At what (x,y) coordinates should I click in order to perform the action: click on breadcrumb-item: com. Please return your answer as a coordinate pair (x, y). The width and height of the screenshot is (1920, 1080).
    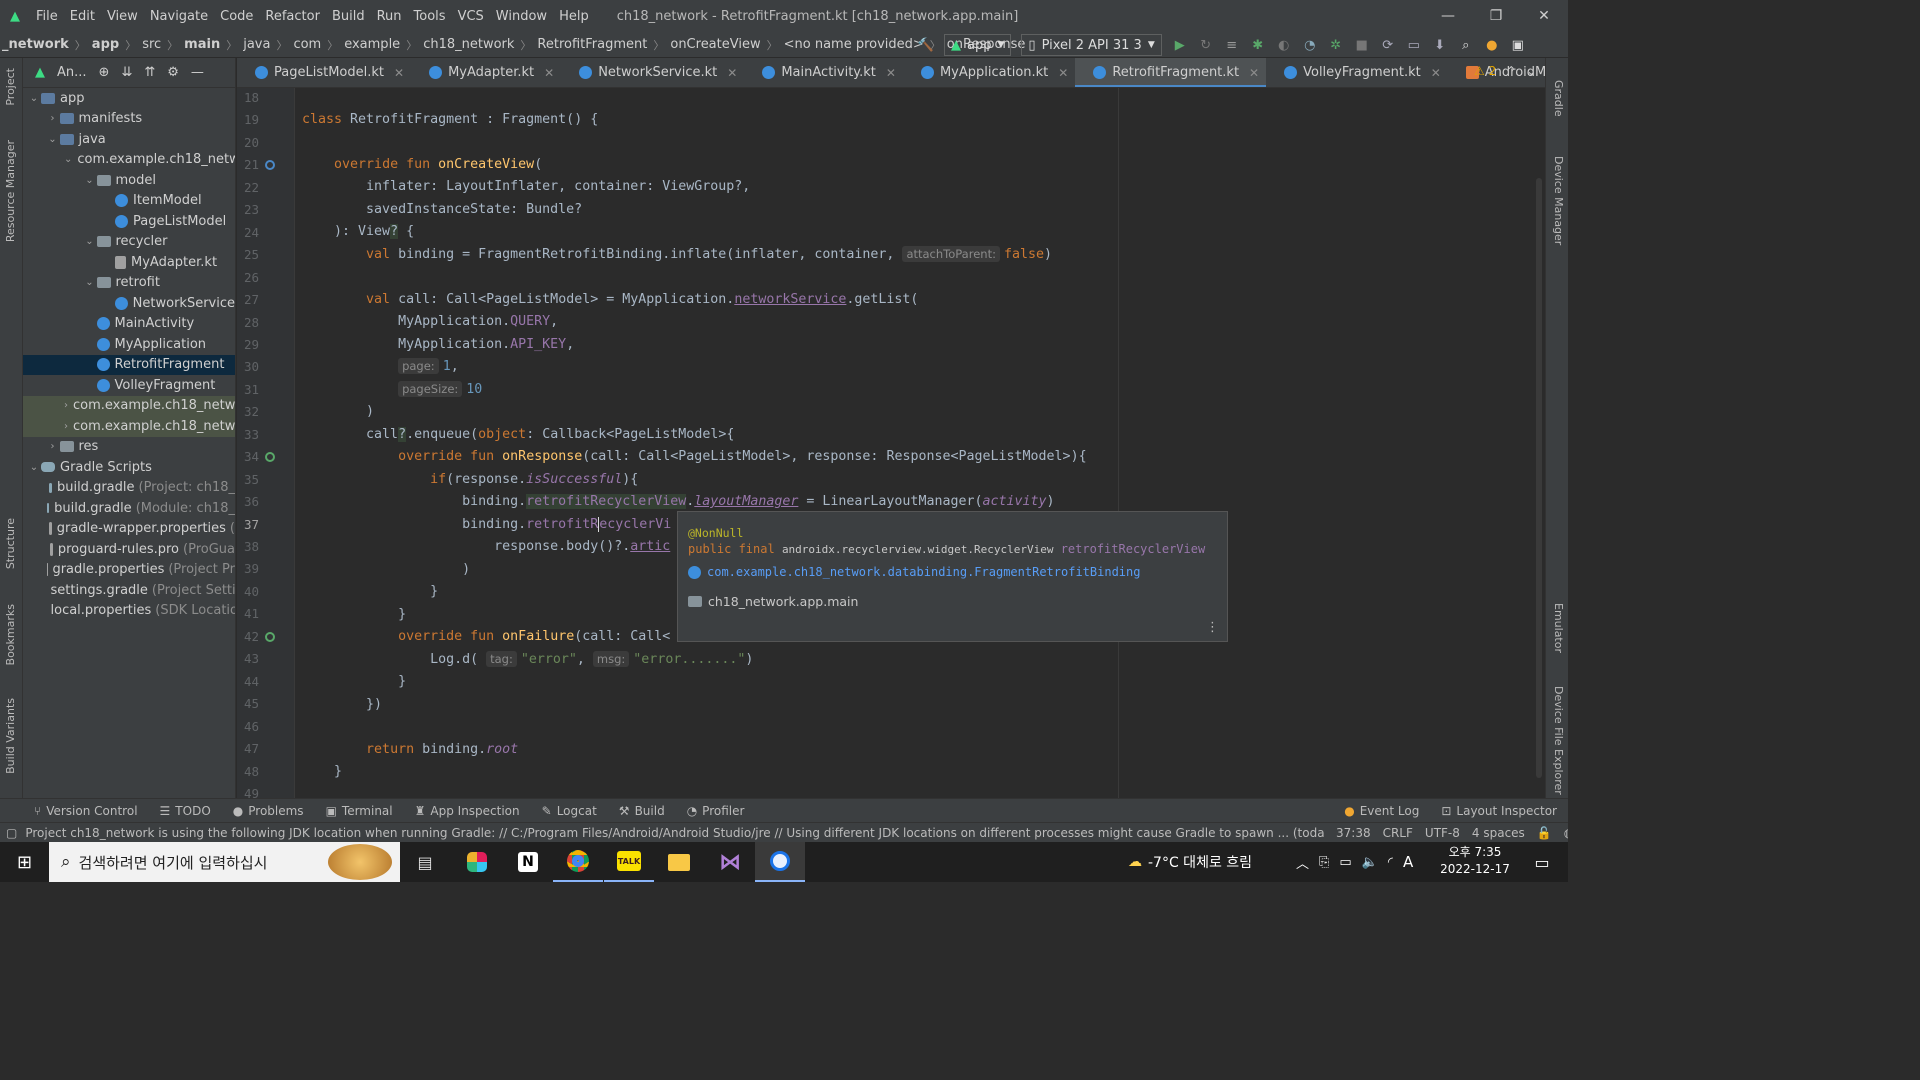
    Looking at the image, I should click on (307, 44).